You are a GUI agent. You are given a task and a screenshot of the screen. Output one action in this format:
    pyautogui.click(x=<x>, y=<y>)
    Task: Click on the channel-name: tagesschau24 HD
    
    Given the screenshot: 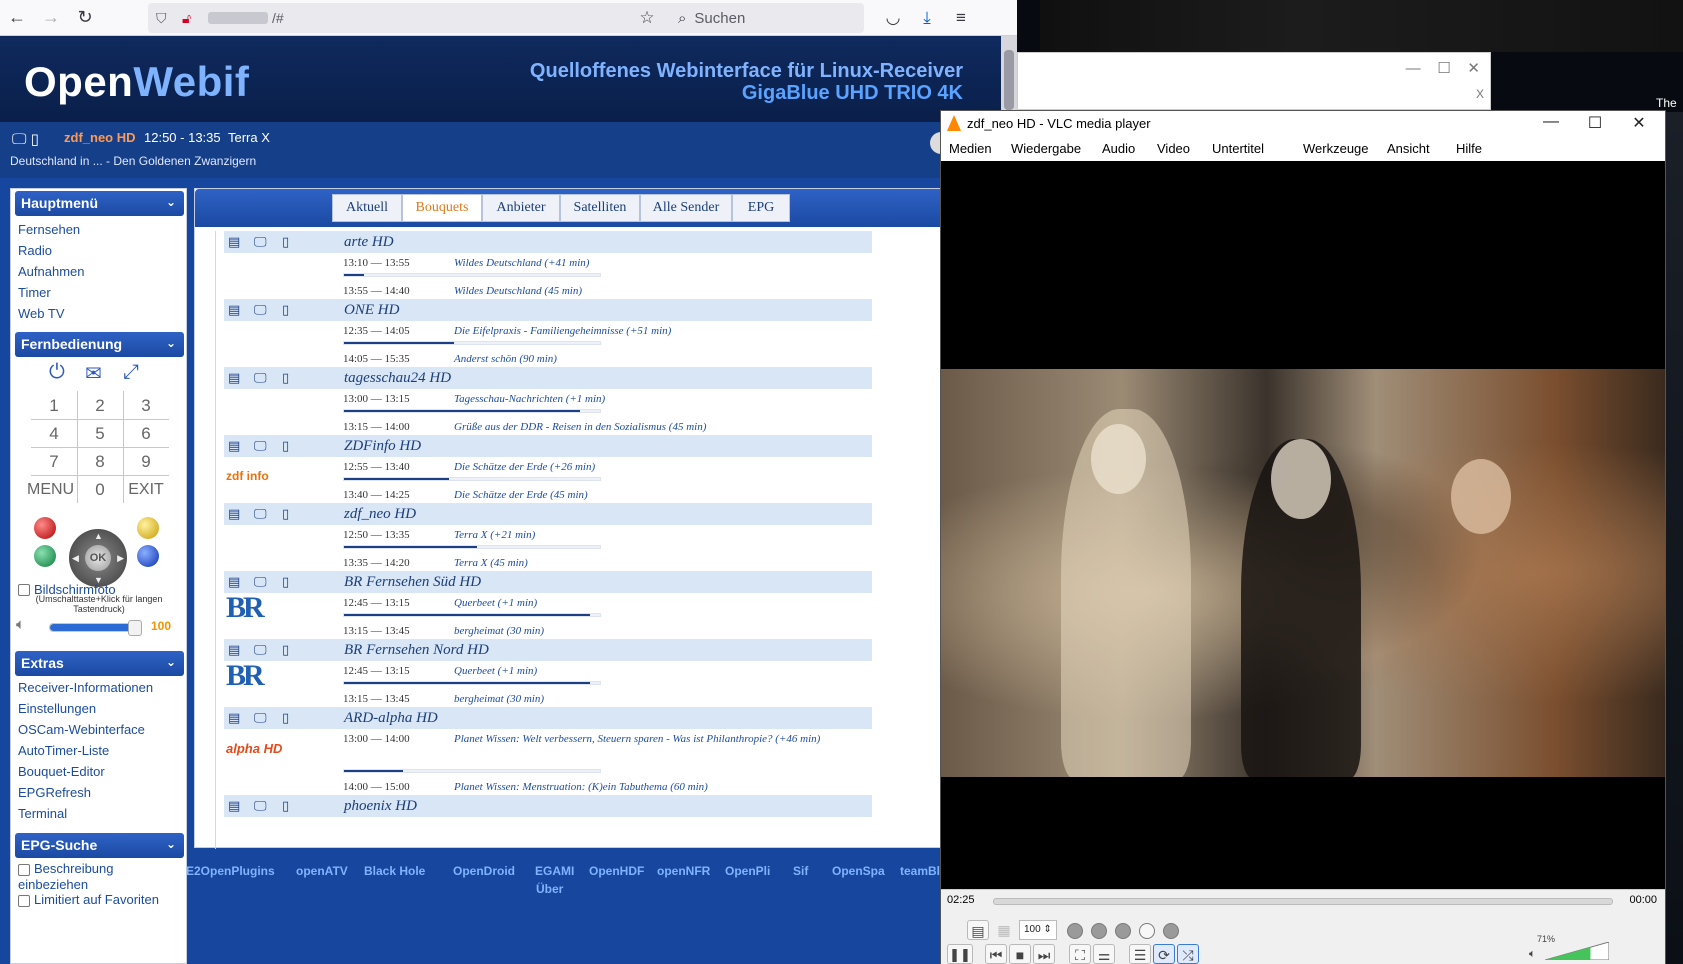 What is the action you would take?
    pyautogui.click(x=397, y=378)
    